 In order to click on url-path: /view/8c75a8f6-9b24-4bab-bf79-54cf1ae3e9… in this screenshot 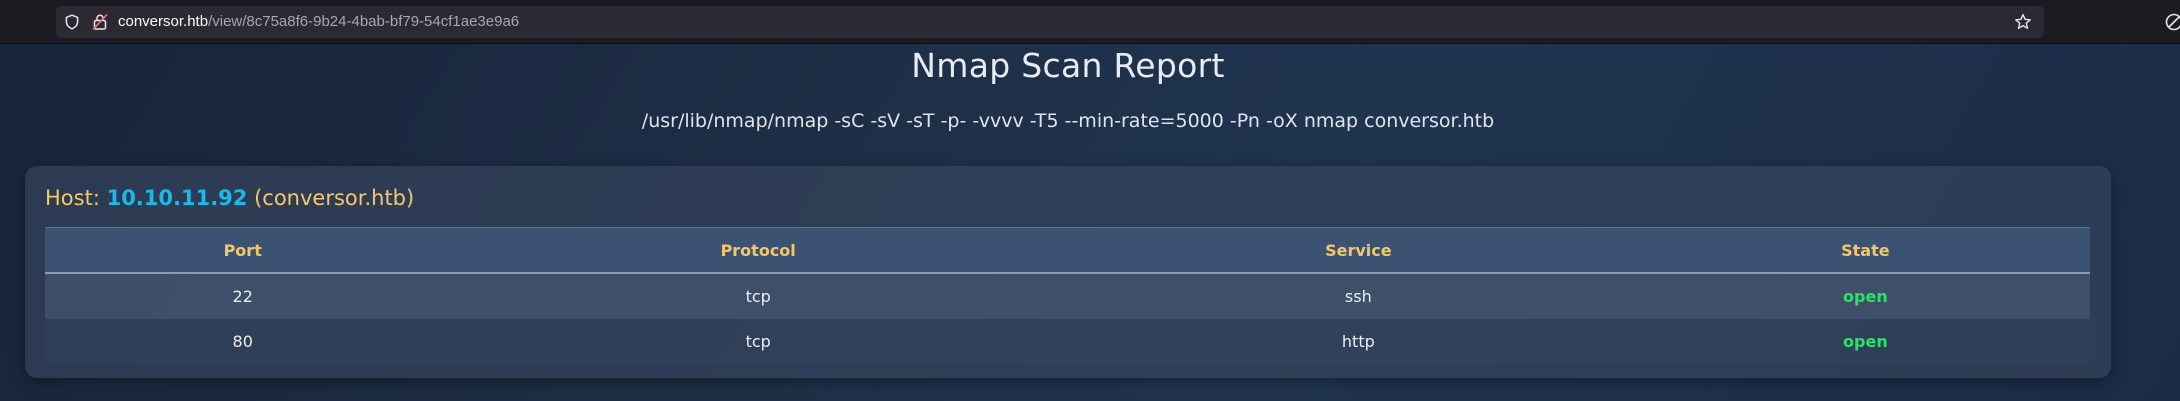, I will do `click(364, 21)`.